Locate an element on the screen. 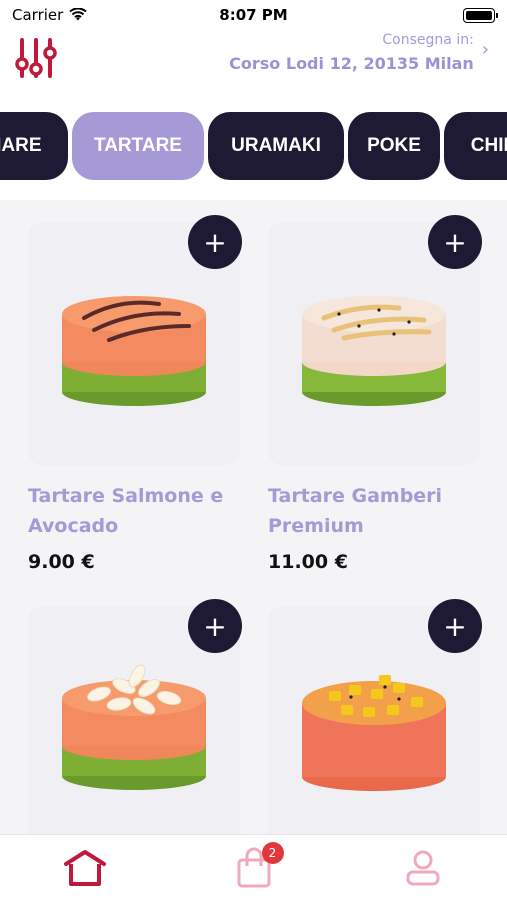 The width and height of the screenshot is (507, 900). product-price: 11.00 € is located at coordinates (308, 562).